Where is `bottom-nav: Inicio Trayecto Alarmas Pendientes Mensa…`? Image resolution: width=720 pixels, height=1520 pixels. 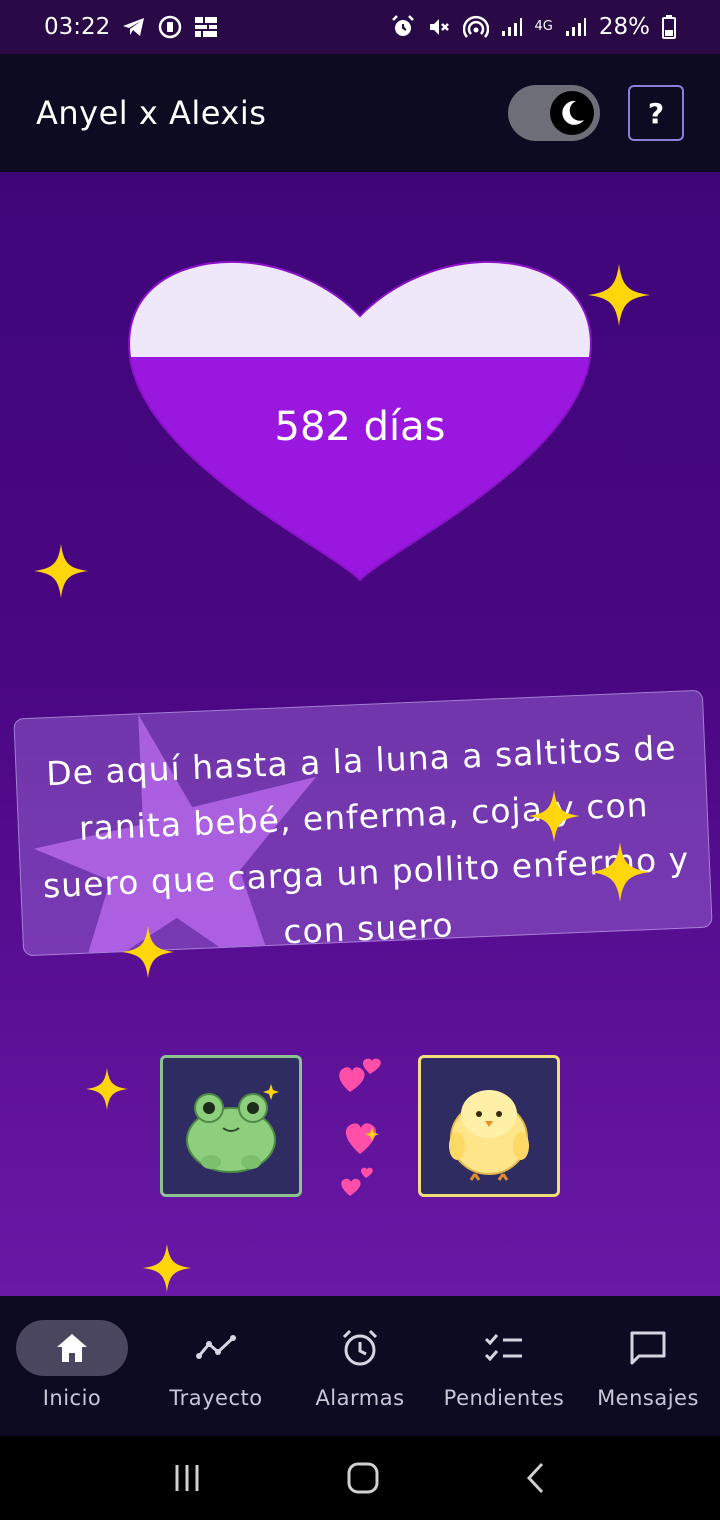 bottom-nav: Inicio Trayecto Alarmas Pendientes Mensa… is located at coordinates (360, 1366).